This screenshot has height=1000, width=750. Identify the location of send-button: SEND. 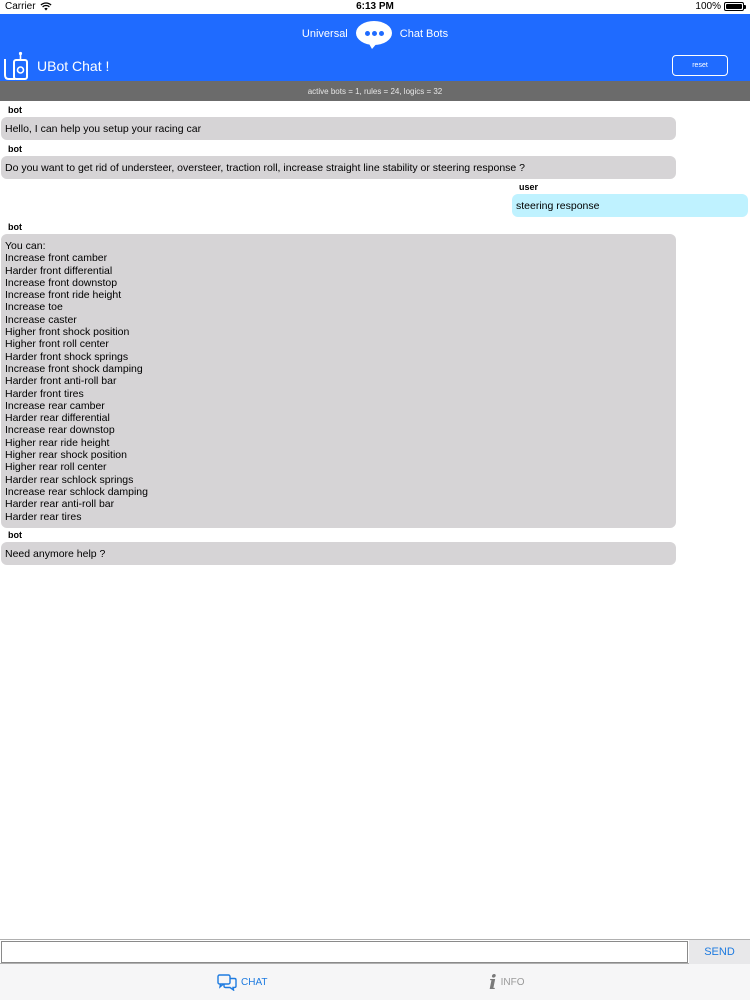
(719, 952).